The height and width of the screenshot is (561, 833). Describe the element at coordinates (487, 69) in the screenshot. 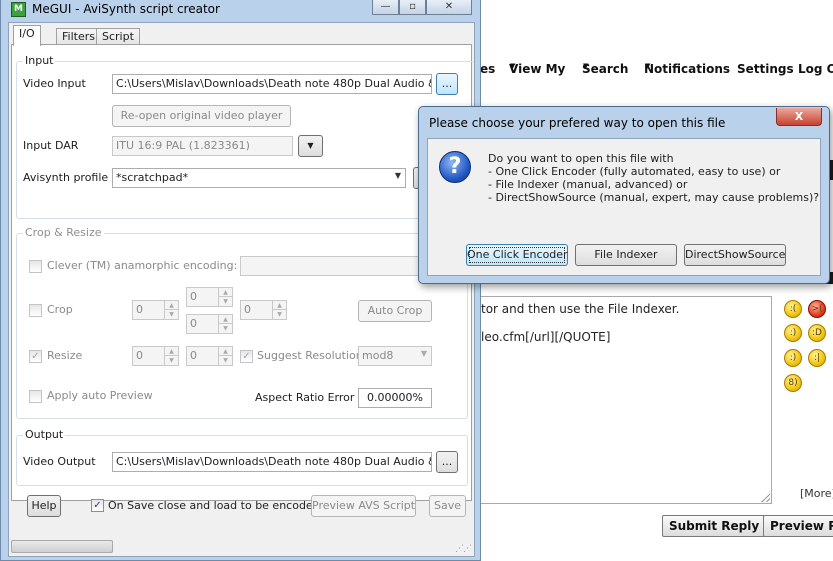

I see `nav-item-partial: es` at that location.